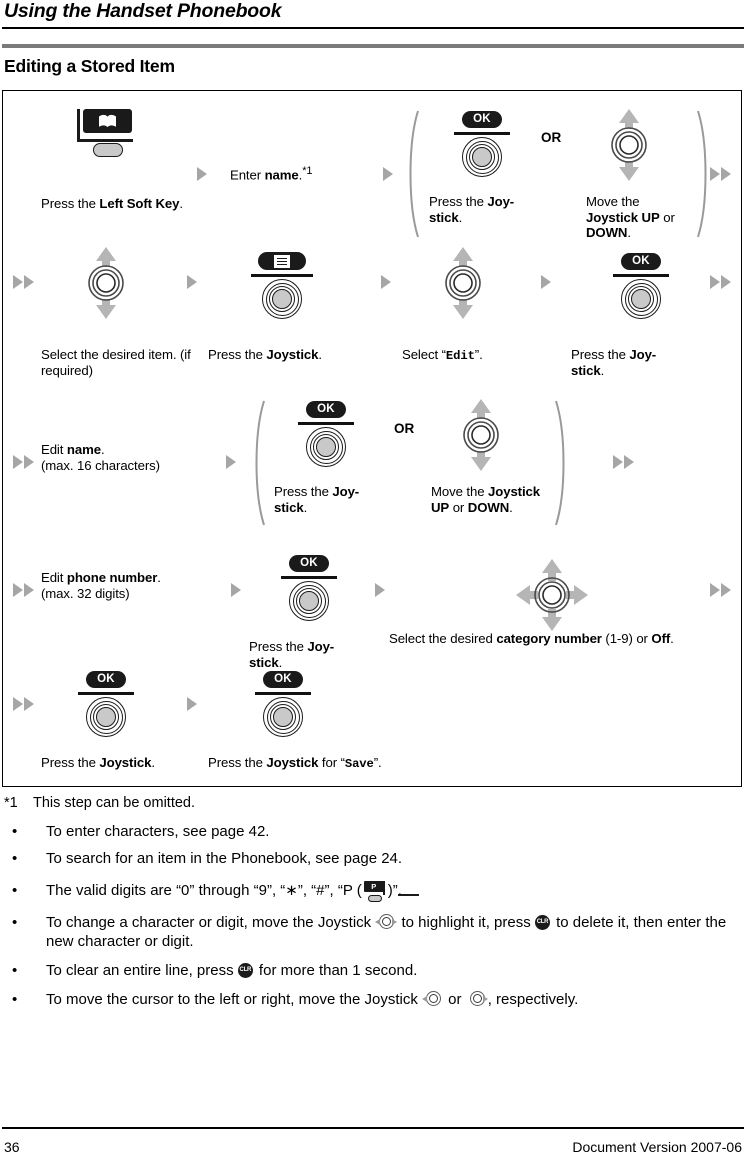 Image resolution: width=746 pixels, height=1163 pixels. I want to click on step-caption-s13: Press the Joy-stick., so click(292, 654).